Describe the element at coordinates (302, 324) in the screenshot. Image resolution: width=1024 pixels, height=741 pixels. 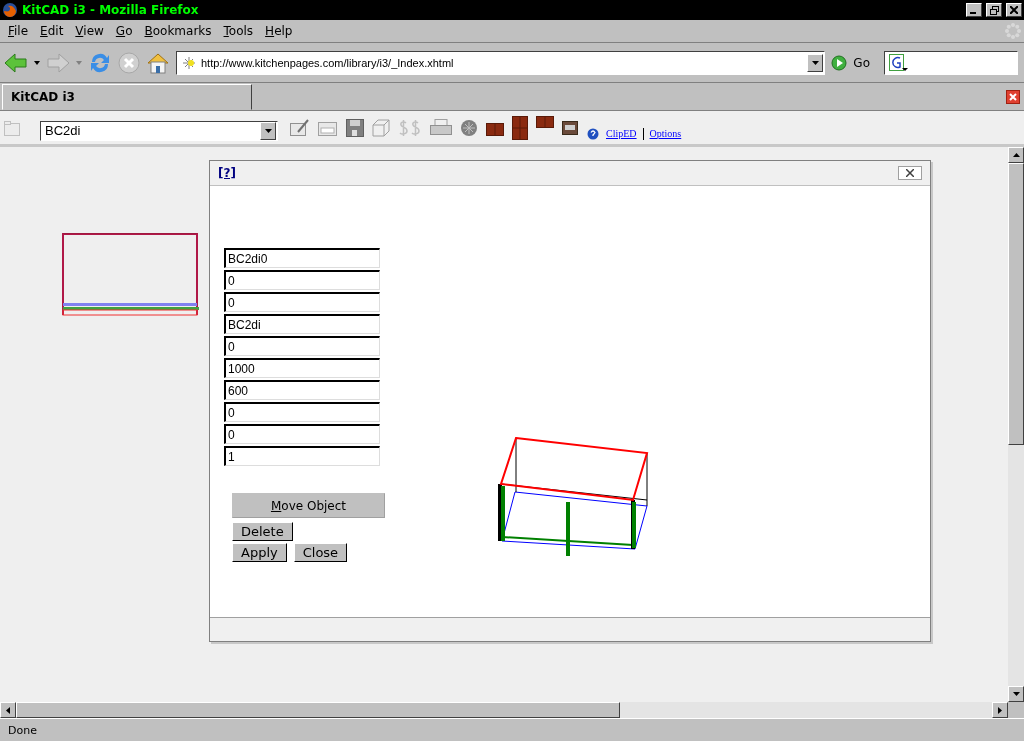
I see `input-field: BC2di` at that location.